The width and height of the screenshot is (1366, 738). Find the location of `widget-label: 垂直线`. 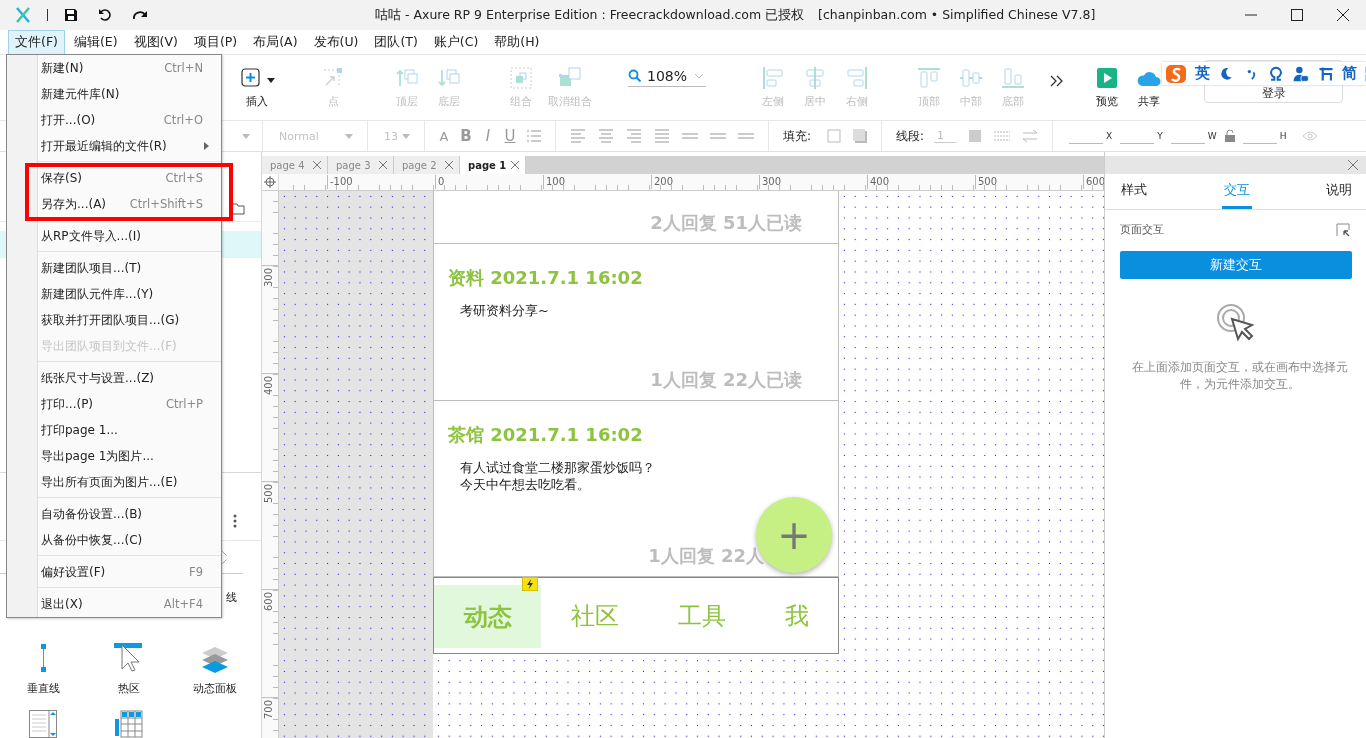

widget-label: 垂直线 is located at coordinates (43, 688).